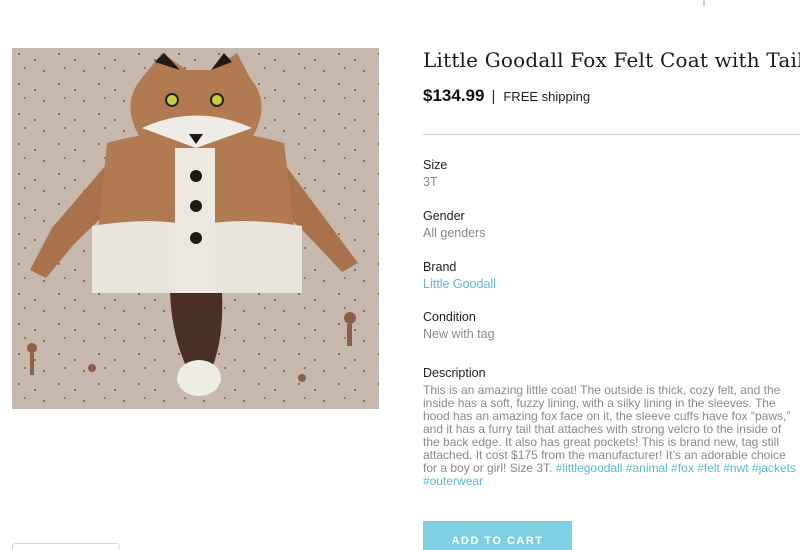  Describe the element at coordinates (774, 468) in the screenshot. I see `hashtag-link: #jackets` at that location.